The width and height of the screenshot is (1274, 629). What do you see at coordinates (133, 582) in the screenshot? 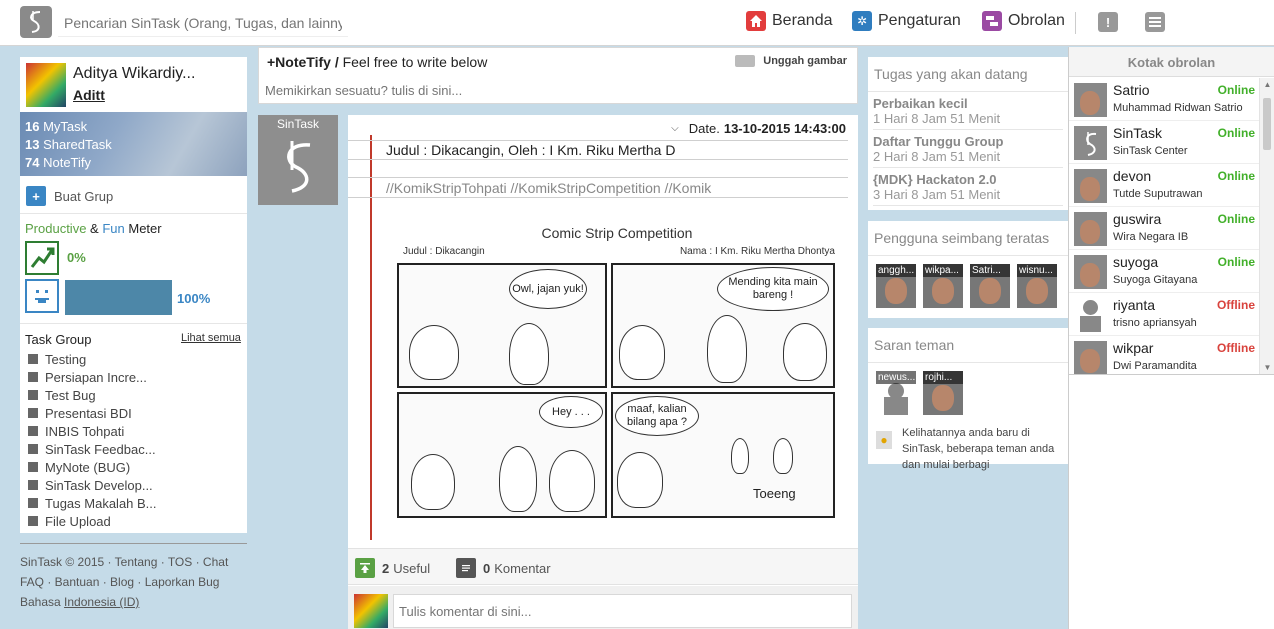
I see `footer-line-2: FAQ · Bantuan · Blog · Laporkan Bug` at bounding box center [133, 582].